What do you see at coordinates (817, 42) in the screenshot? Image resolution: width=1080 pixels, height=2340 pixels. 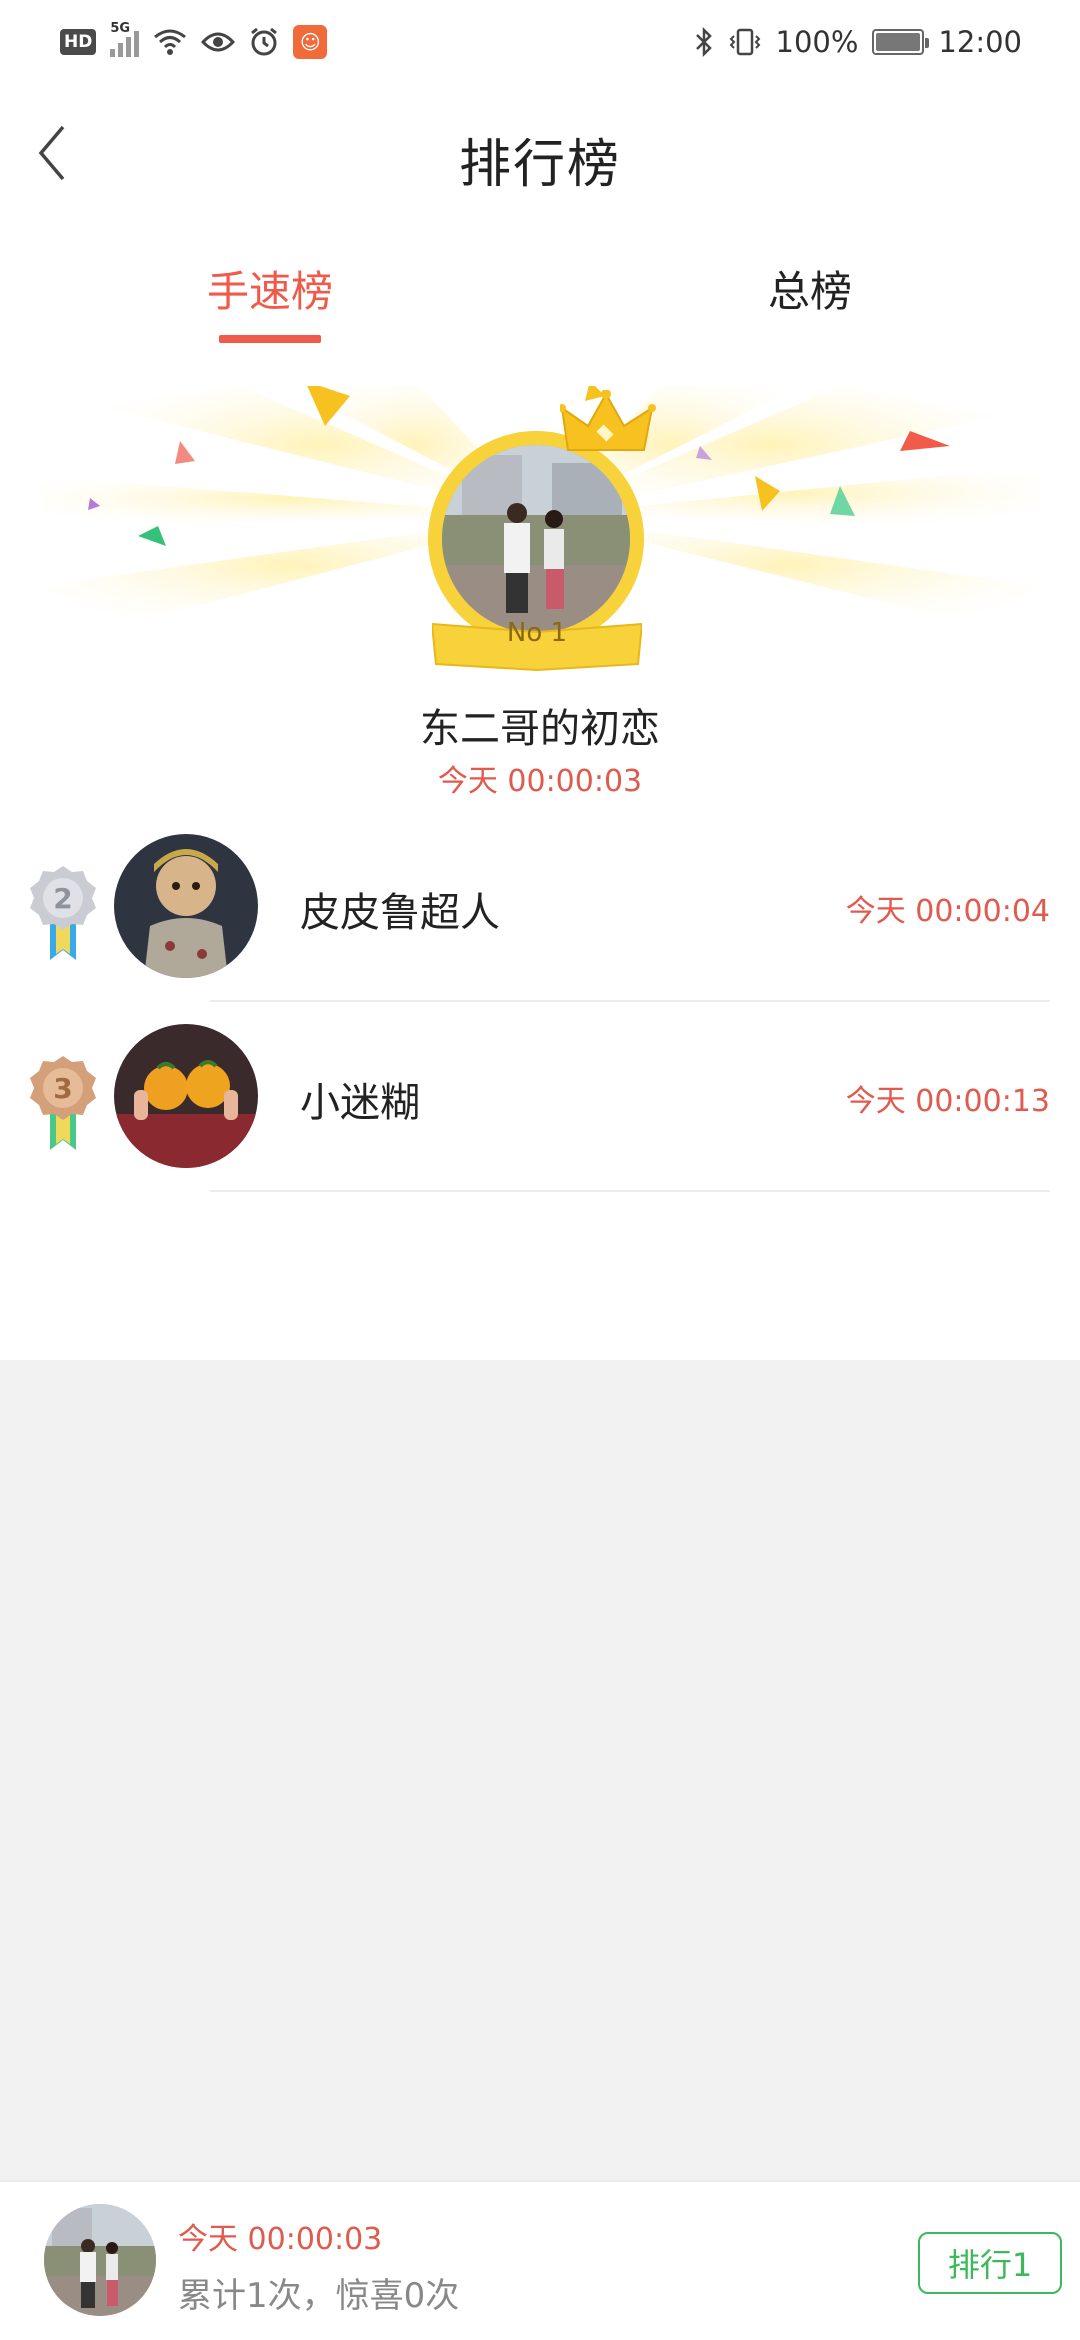 I see `battery-percent: 100%` at bounding box center [817, 42].